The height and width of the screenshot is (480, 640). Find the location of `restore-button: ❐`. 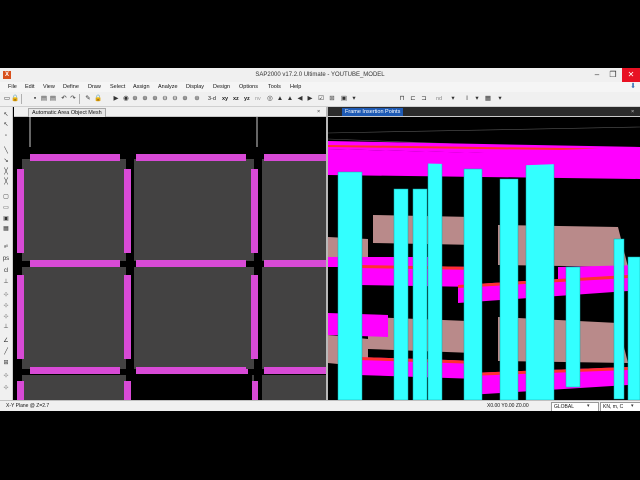

restore-button: ❐ is located at coordinates (613, 75).